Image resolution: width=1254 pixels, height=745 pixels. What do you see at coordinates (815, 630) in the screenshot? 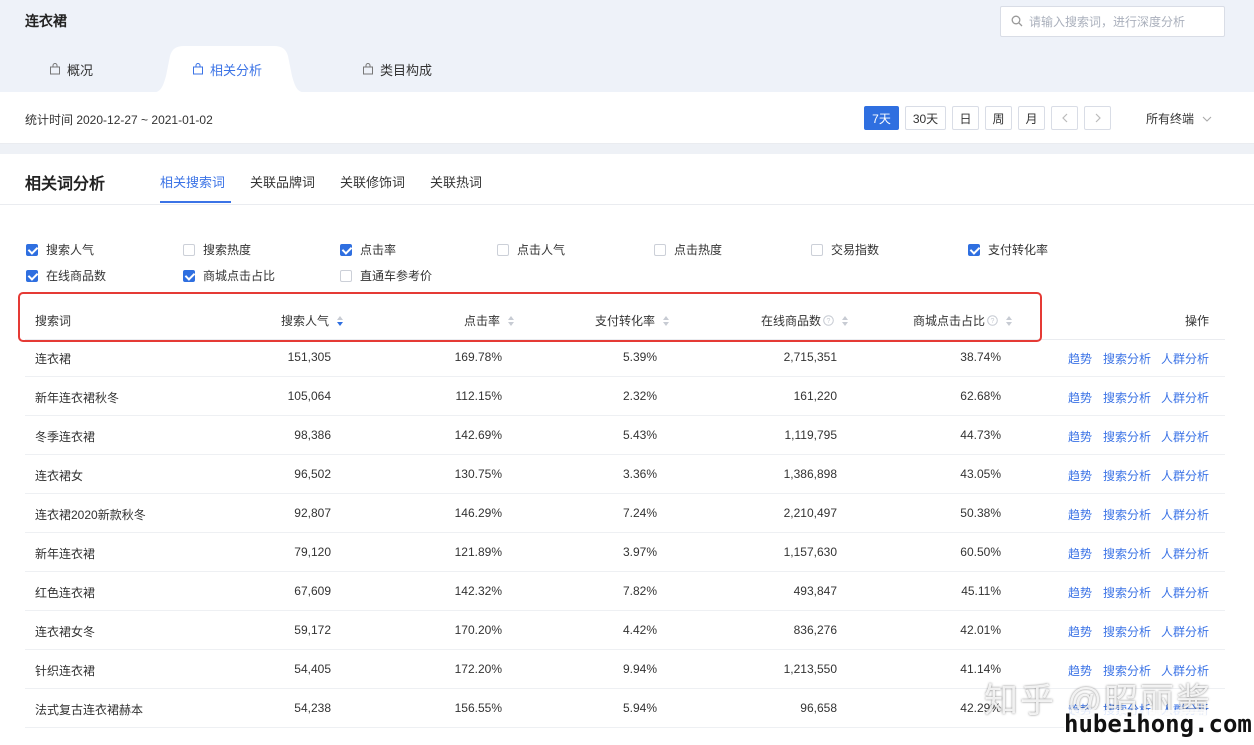
I see `cell-online-items: 836,276` at bounding box center [815, 630].